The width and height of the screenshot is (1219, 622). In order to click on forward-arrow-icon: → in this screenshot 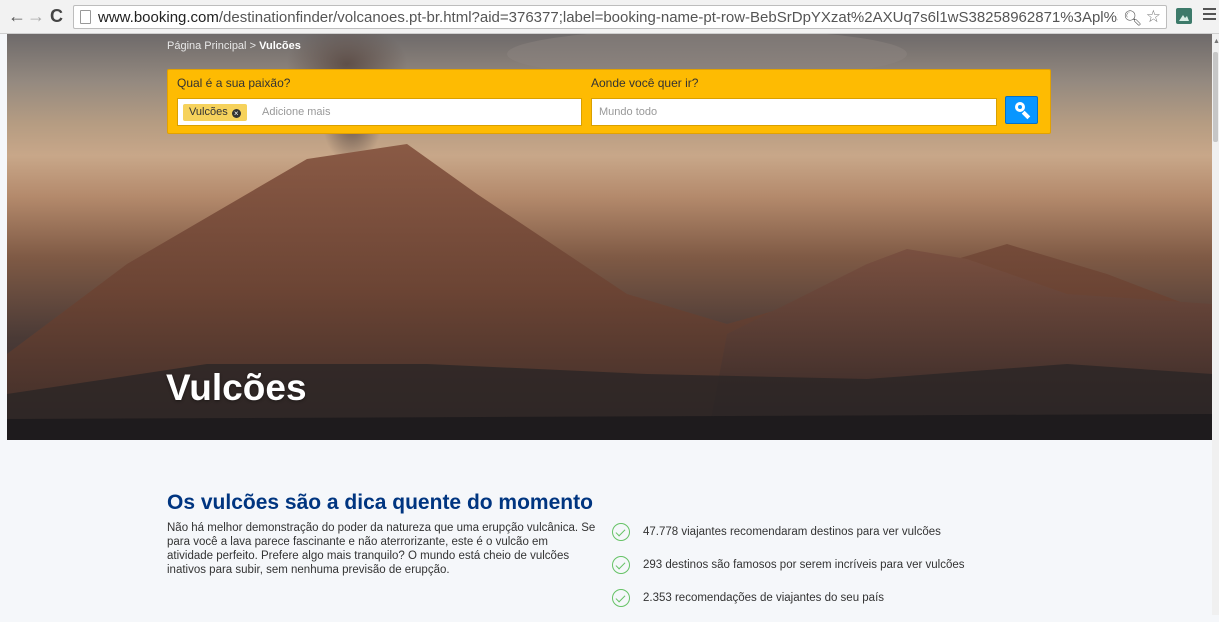, I will do `click(36, 16)`.